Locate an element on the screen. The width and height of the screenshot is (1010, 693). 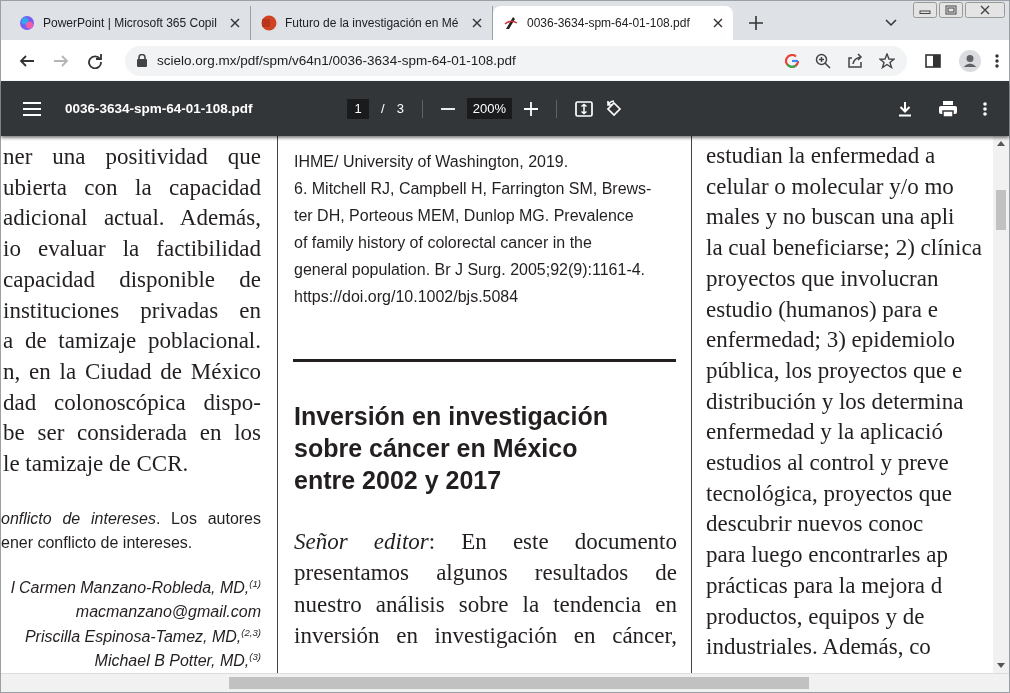
text-line: ener conflicto de intereses. is located at coordinates (97, 543).